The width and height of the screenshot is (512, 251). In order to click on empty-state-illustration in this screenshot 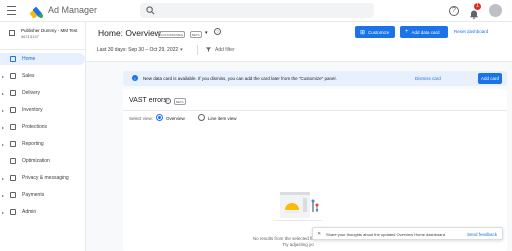, I will do `click(298, 206)`.